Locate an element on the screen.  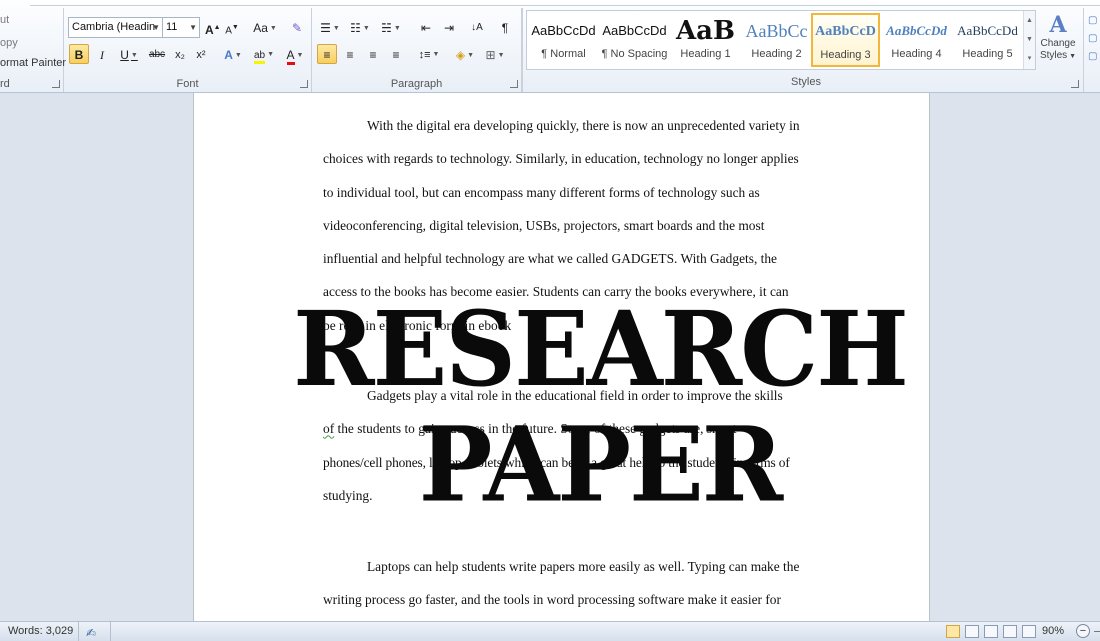
word-count: Words: 3,029 is located at coordinates (40, 631).